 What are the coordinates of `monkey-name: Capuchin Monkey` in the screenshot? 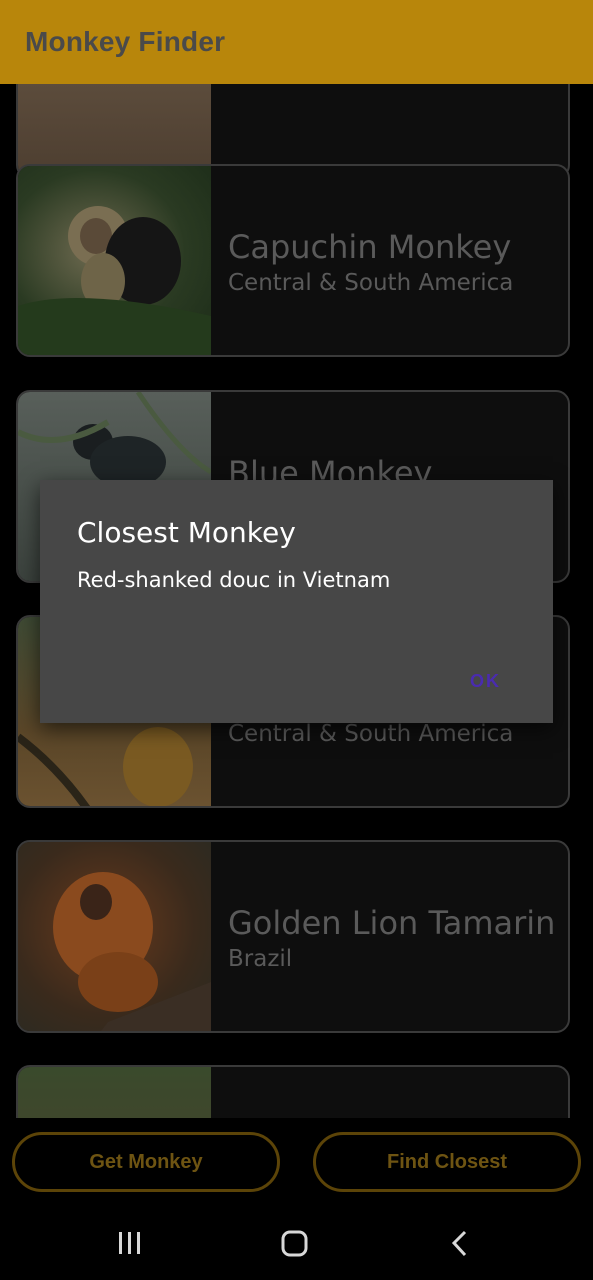 It's located at (370, 247).